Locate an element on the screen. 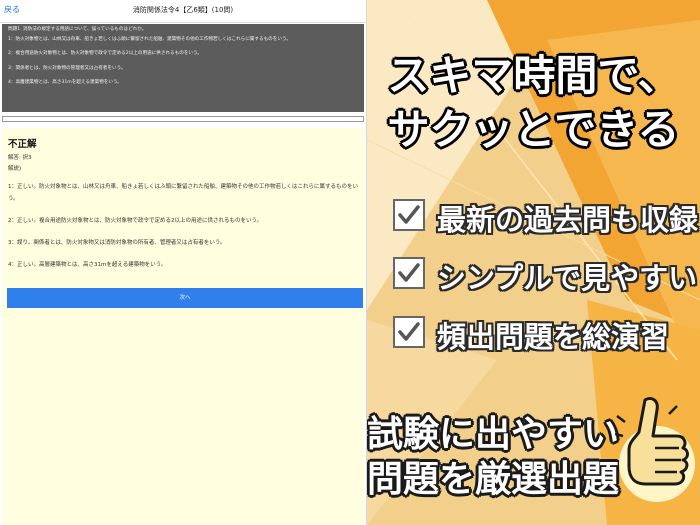 Image resolution: width=700 pixels, height=525 pixels. headline-line-2: サクッとできる is located at coordinates (533, 129).